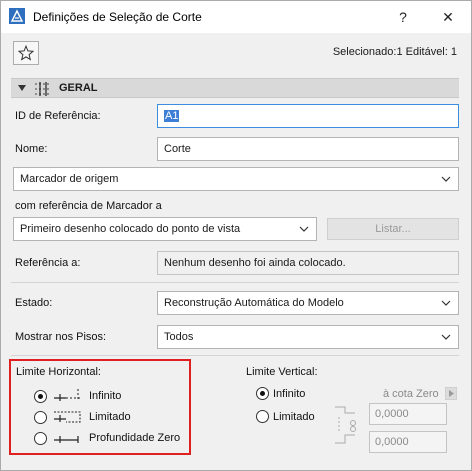  I want to click on collapse-triangle-icon, so click(22, 88).